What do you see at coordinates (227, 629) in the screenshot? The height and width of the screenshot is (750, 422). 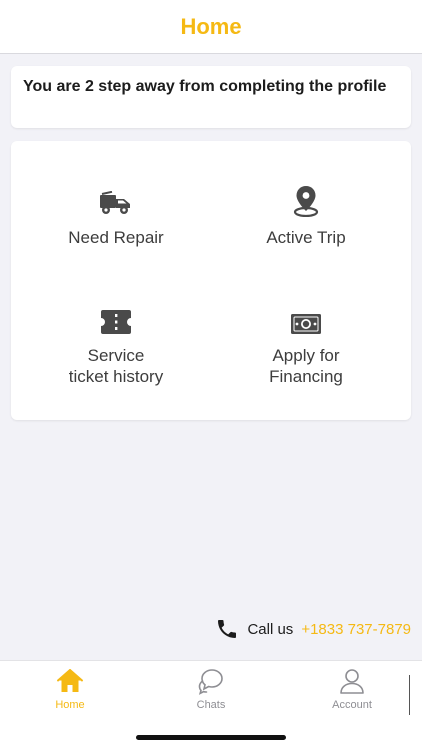 I see `phone-icon` at bounding box center [227, 629].